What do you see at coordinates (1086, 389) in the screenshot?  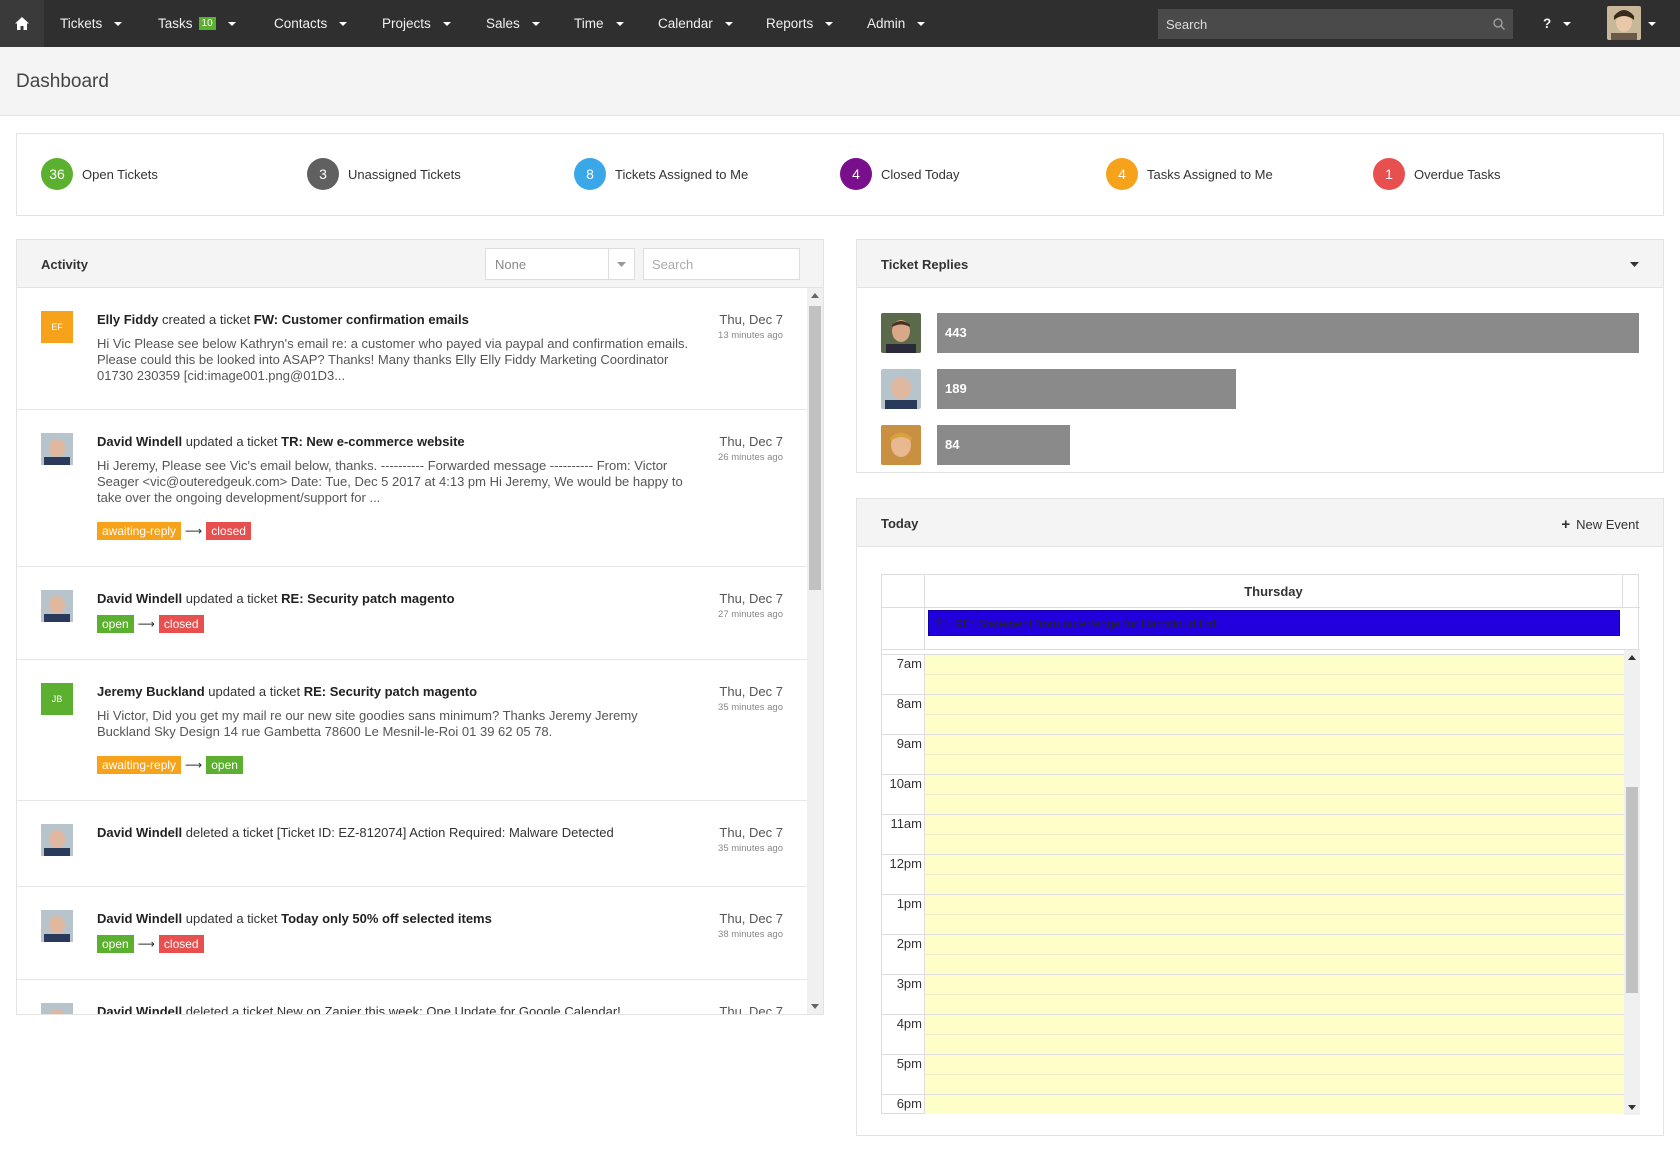 I see `reply-bar: 189` at bounding box center [1086, 389].